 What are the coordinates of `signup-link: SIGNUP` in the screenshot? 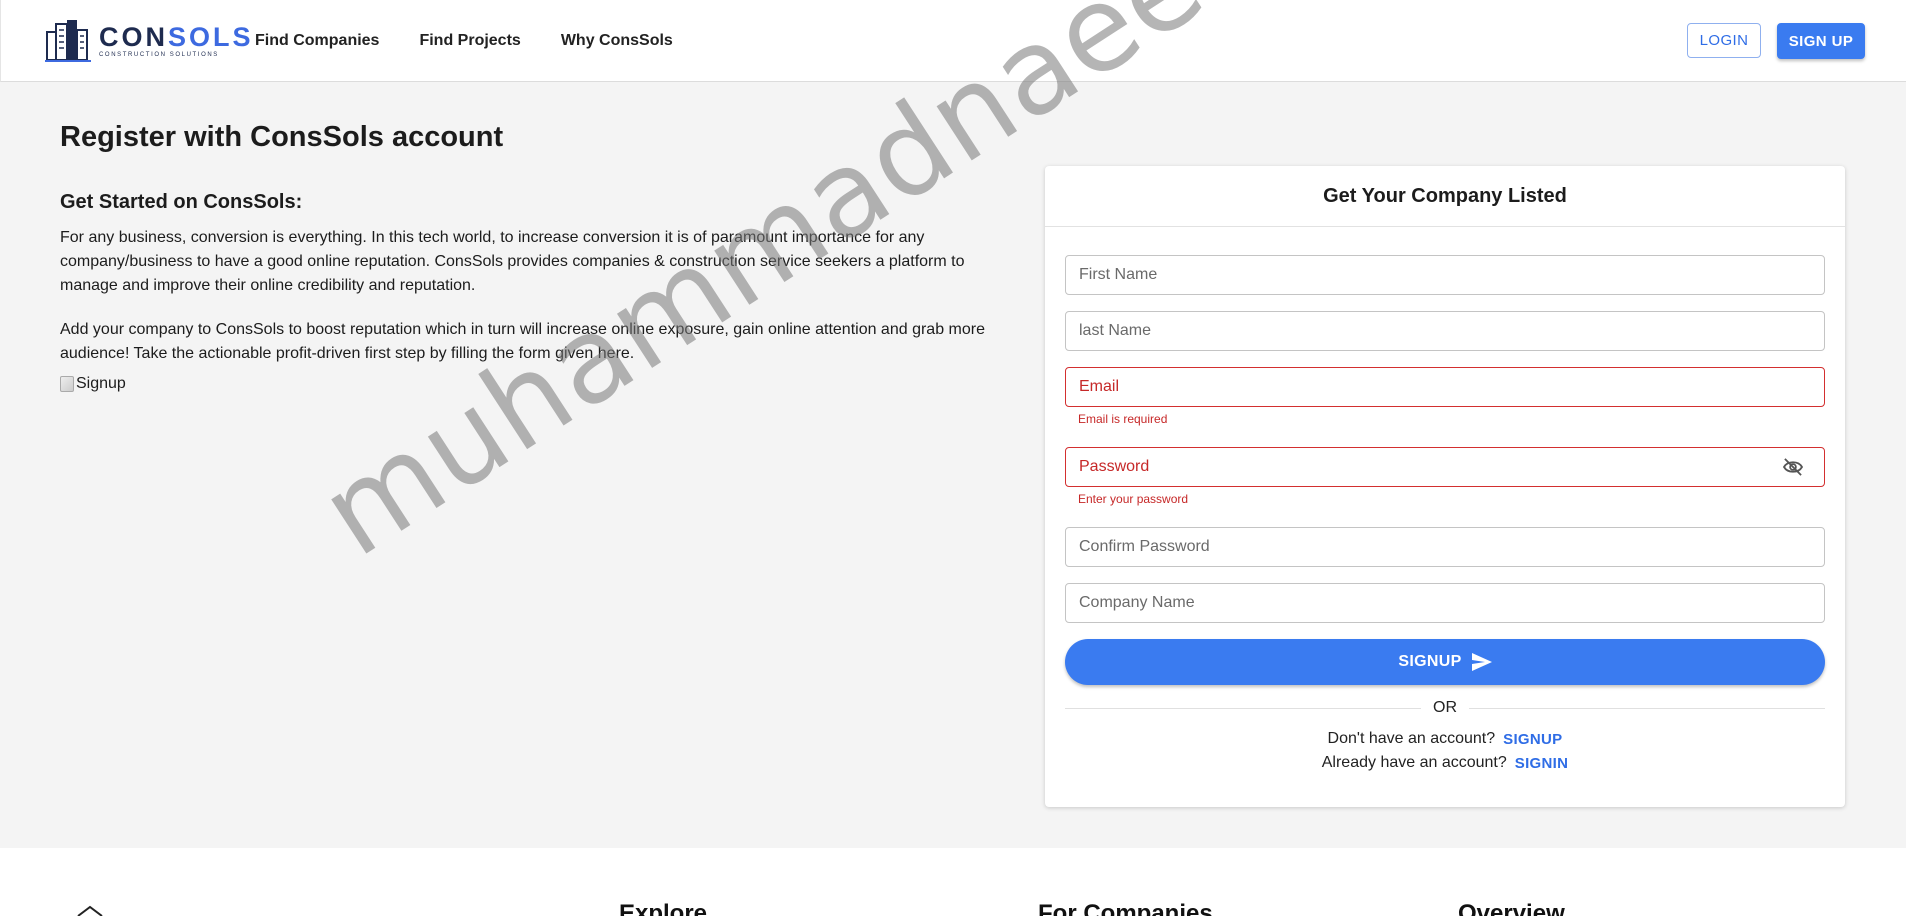 It's located at (1532, 739).